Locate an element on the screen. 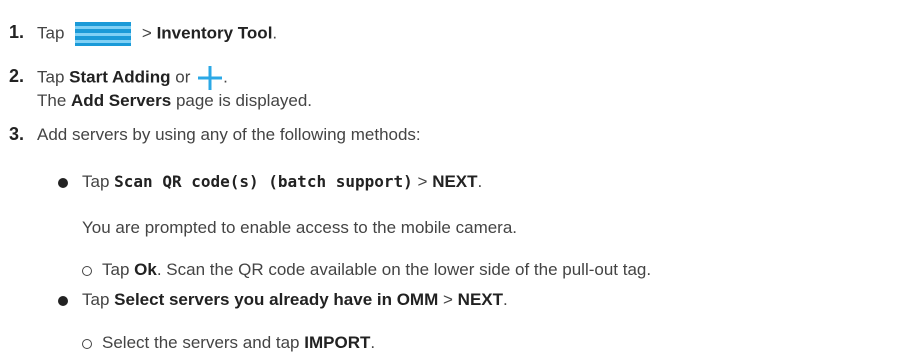 The image size is (914, 362). ok-label: Ok is located at coordinates (145, 269).